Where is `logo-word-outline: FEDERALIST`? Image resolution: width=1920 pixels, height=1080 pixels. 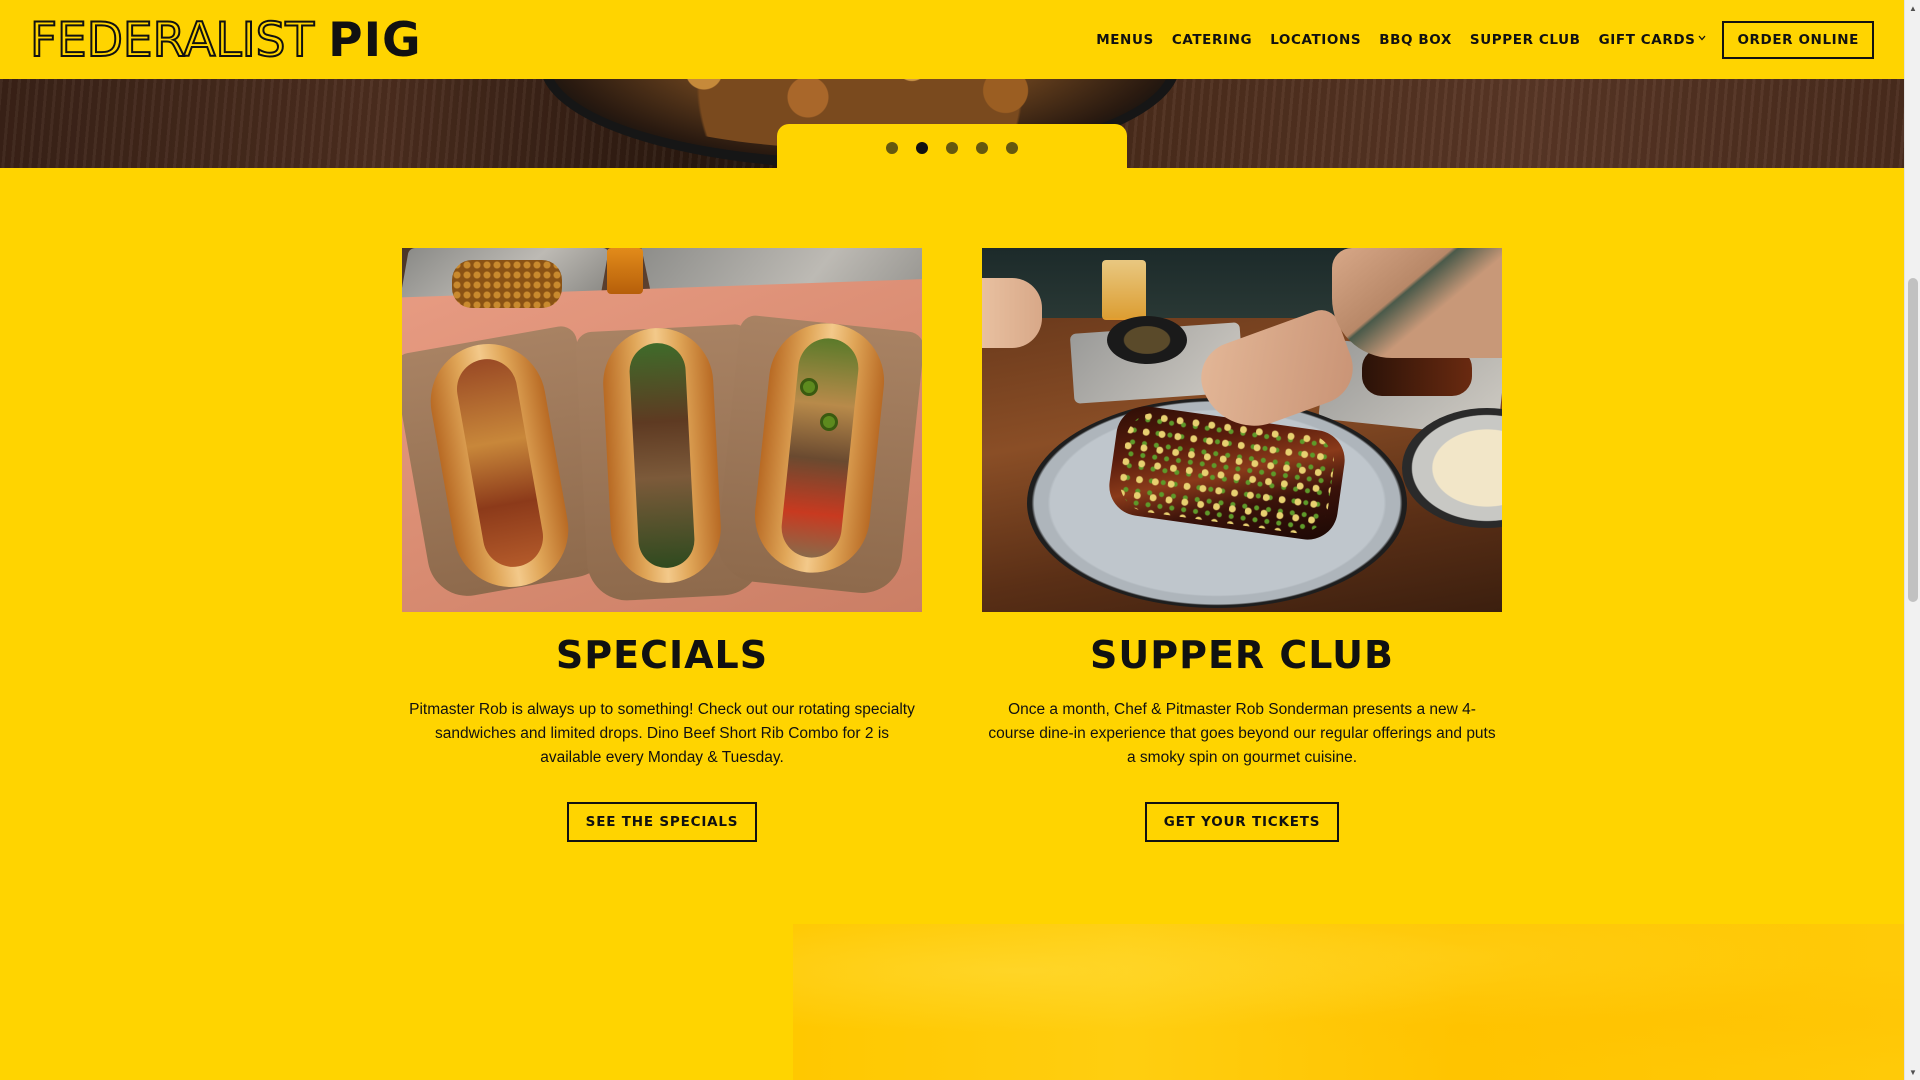
logo-word-outline: FEDERALIST is located at coordinates (172, 40).